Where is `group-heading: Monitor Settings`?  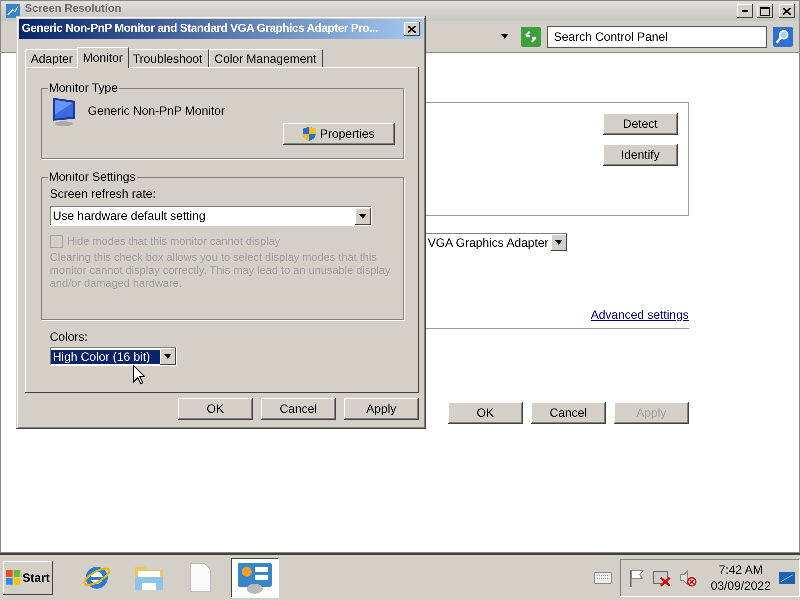 group-heading: Monitor Settings is located at coordinates (92, 177).